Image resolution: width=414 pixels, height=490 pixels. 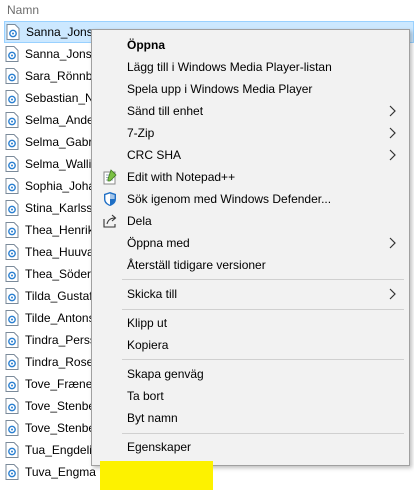 What do you see at coordinates (250, 111) in the screenshot?
I see `menu-item-send-to-device: Sänd till enhet` at bounding box center [250, 111].